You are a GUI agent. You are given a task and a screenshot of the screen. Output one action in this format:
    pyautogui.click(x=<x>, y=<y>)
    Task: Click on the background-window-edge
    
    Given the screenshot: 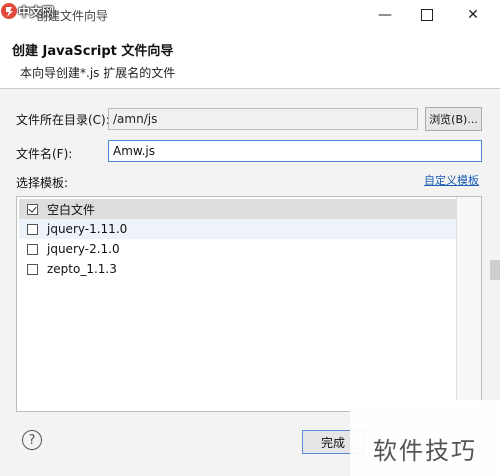 What is the action you would take?
    pyautogui.click(x=495, y=270)
    